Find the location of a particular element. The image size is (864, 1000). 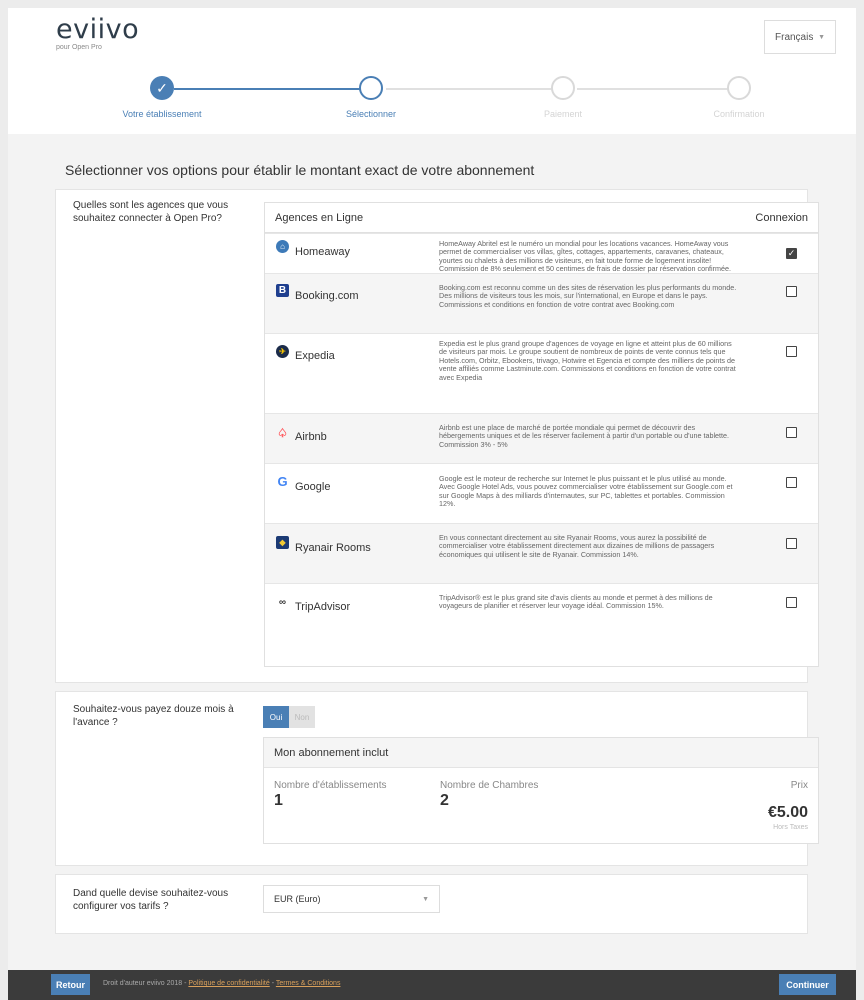

header-online-agencies: Agences en Ligne is located at coordinates (319, 217).